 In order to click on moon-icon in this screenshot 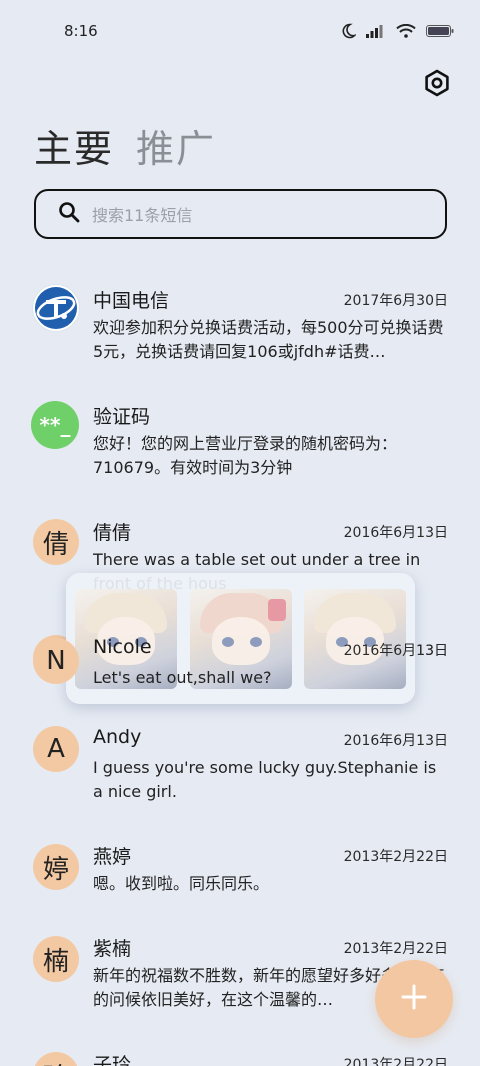, I will do `click(348, 31)`.